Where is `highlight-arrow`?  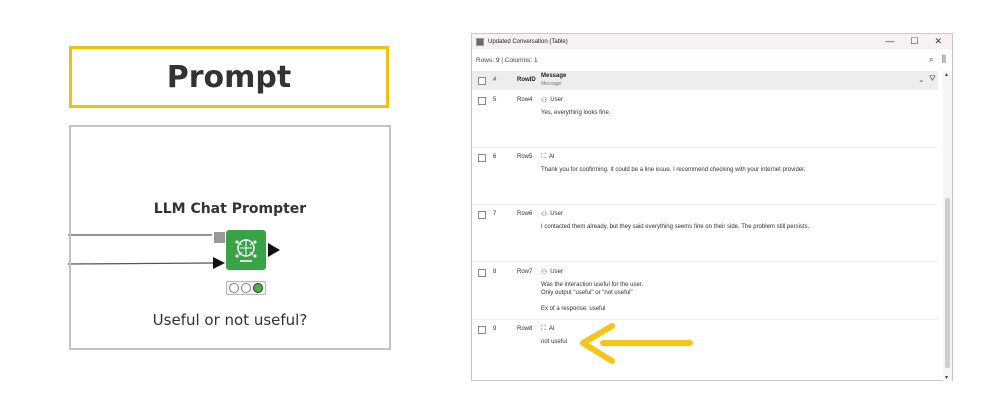 highlight-arrow is located at coordinates (636, 343).